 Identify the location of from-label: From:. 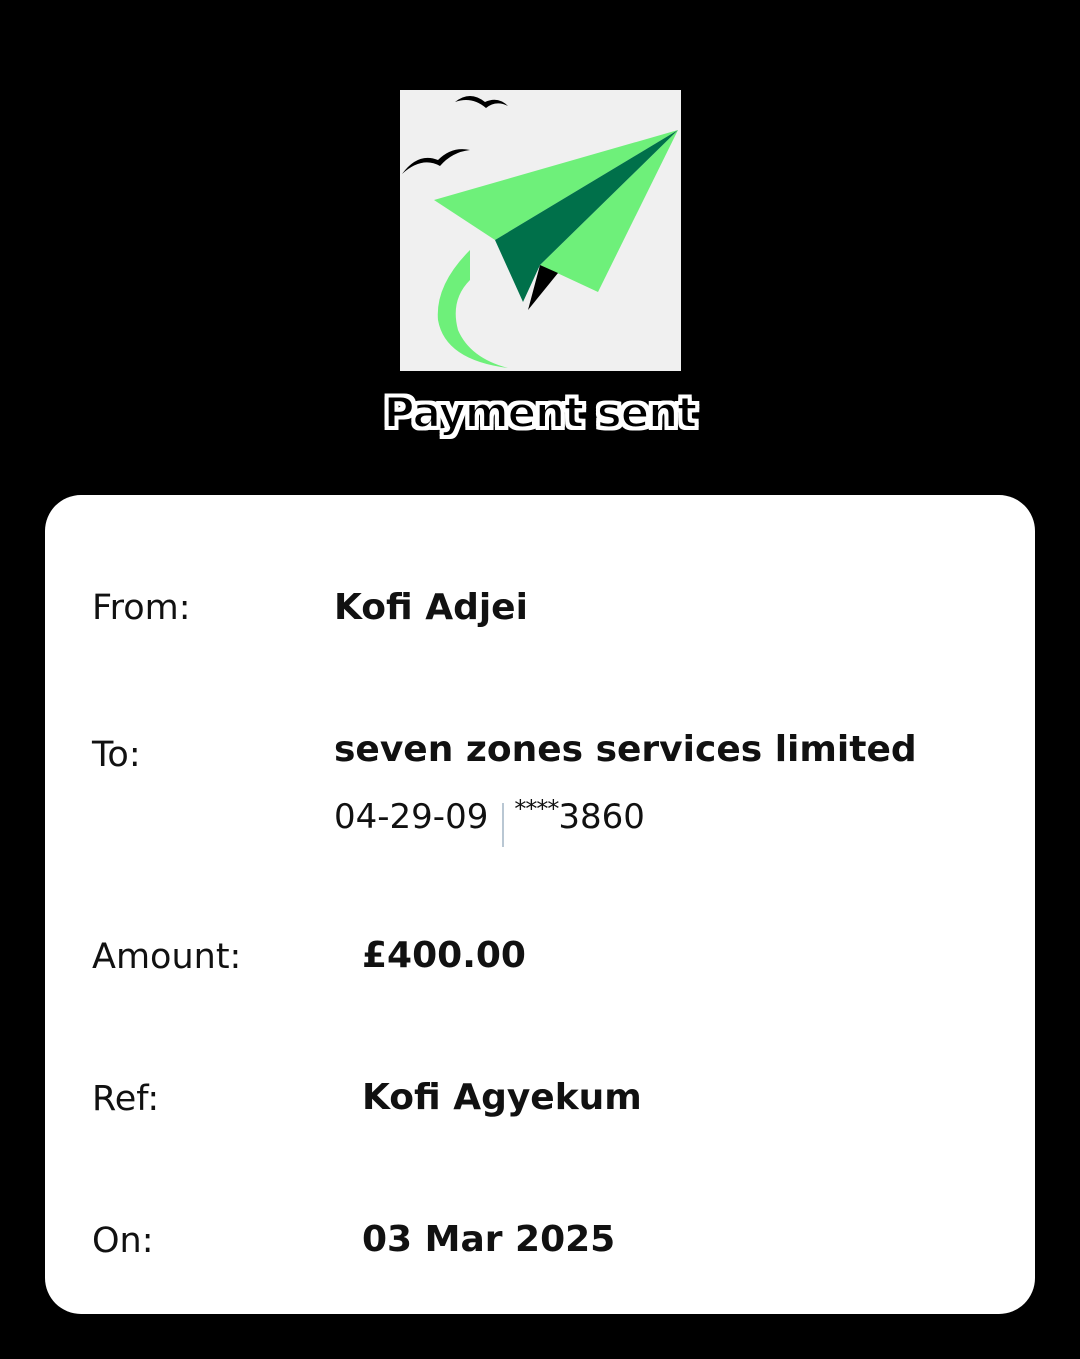
(141, 608).